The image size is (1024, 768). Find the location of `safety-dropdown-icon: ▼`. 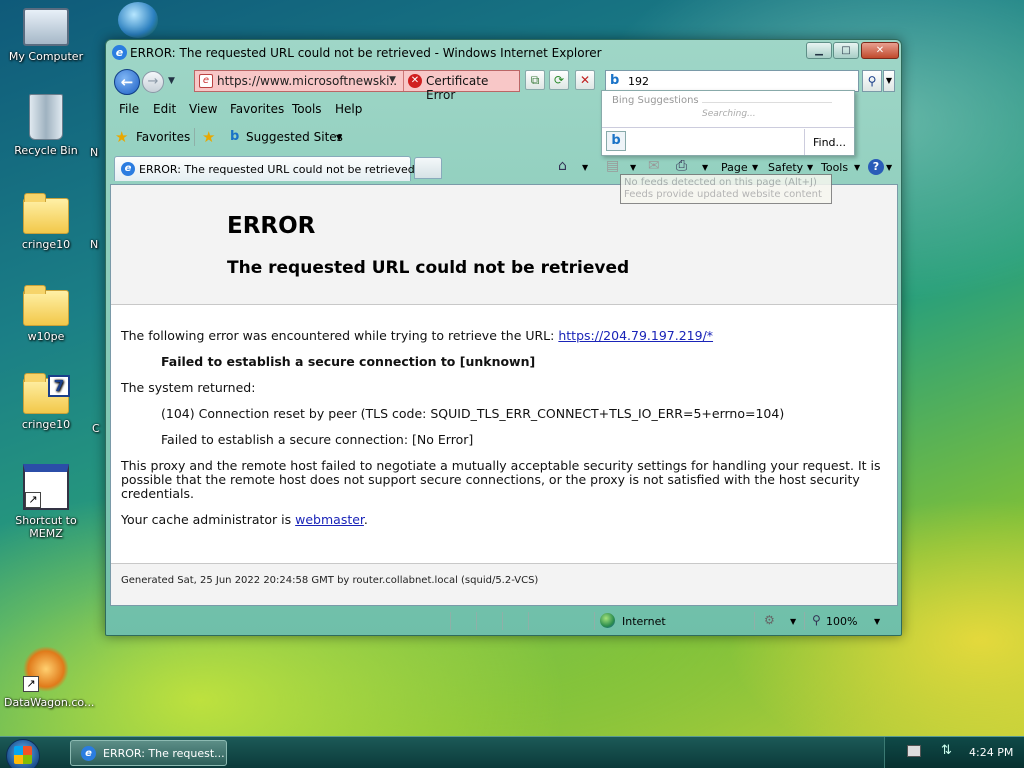

safety-dropdown-icon: ▼ is located at coordinates (810, 167).